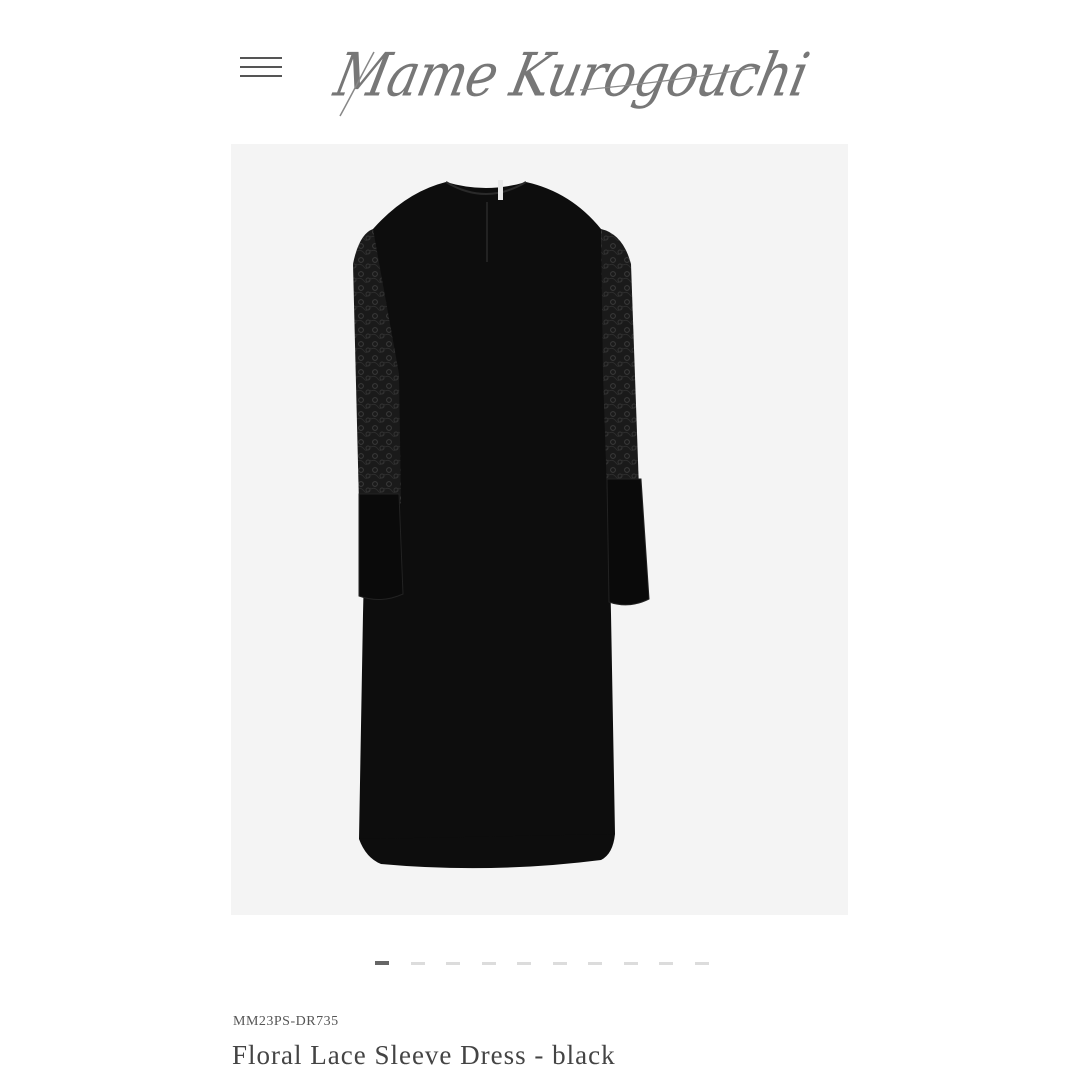 The width and height of the screenshot is (1080, 1080). What do you see at coordinates (540, 963) in the screenshot?
I see `carousel-dots` at bounding box center [540, 963].